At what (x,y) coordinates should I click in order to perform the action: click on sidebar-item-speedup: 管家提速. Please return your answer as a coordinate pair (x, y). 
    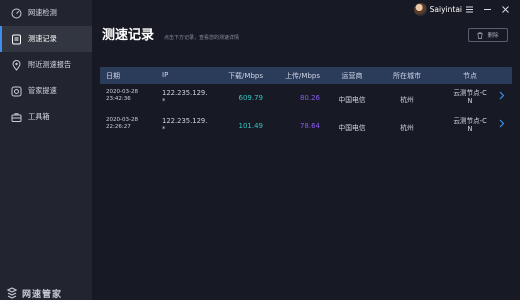
    Looking at the image, I should click on (46, 91).